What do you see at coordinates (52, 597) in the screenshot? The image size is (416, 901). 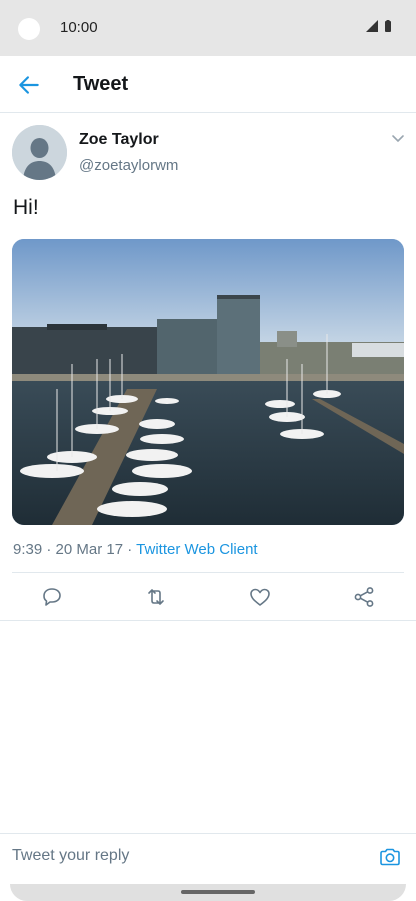 I see `comment-icon` at bounding box center [52, 597].